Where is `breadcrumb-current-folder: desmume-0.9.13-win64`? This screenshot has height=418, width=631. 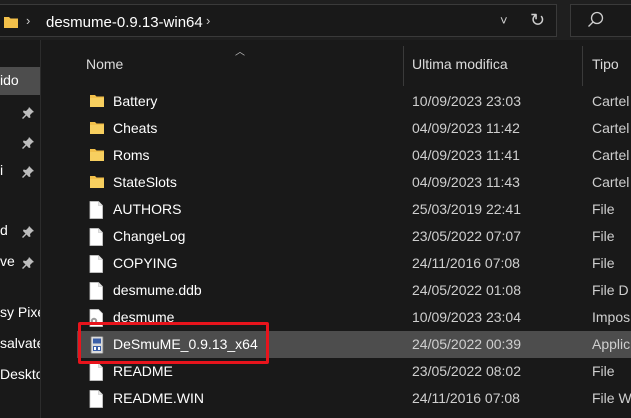 breadcrumb-current-folder: desmume-0.9.13-win64 is located at coordinates (124, 22).